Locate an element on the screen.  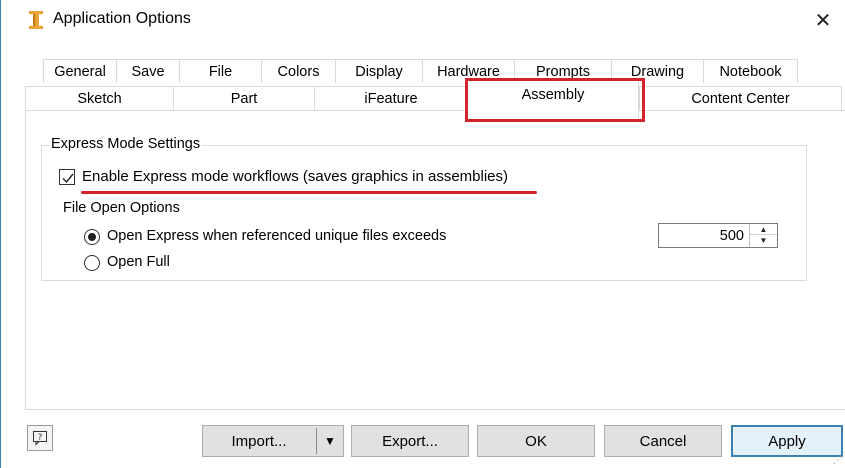
radio-open-full-label: Open Full is located at coordinates (138, 262).